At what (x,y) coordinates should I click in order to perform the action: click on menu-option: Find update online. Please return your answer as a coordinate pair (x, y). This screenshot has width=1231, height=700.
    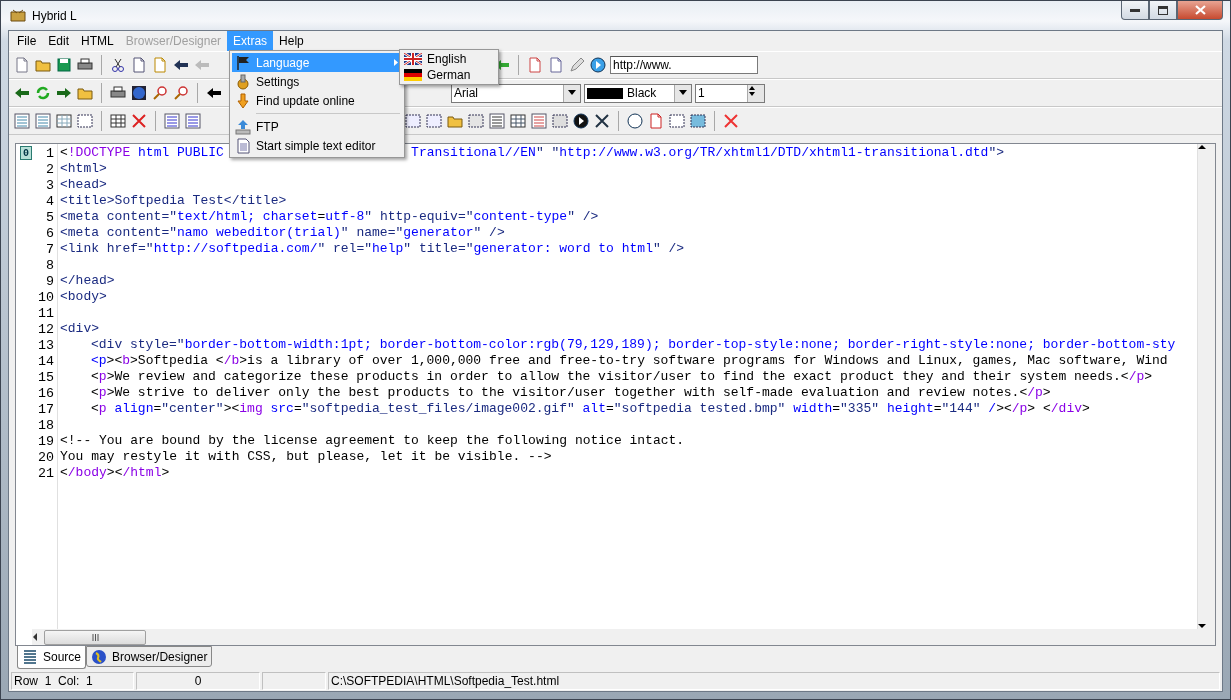
    Looking at the image, I should click on (317, 100).